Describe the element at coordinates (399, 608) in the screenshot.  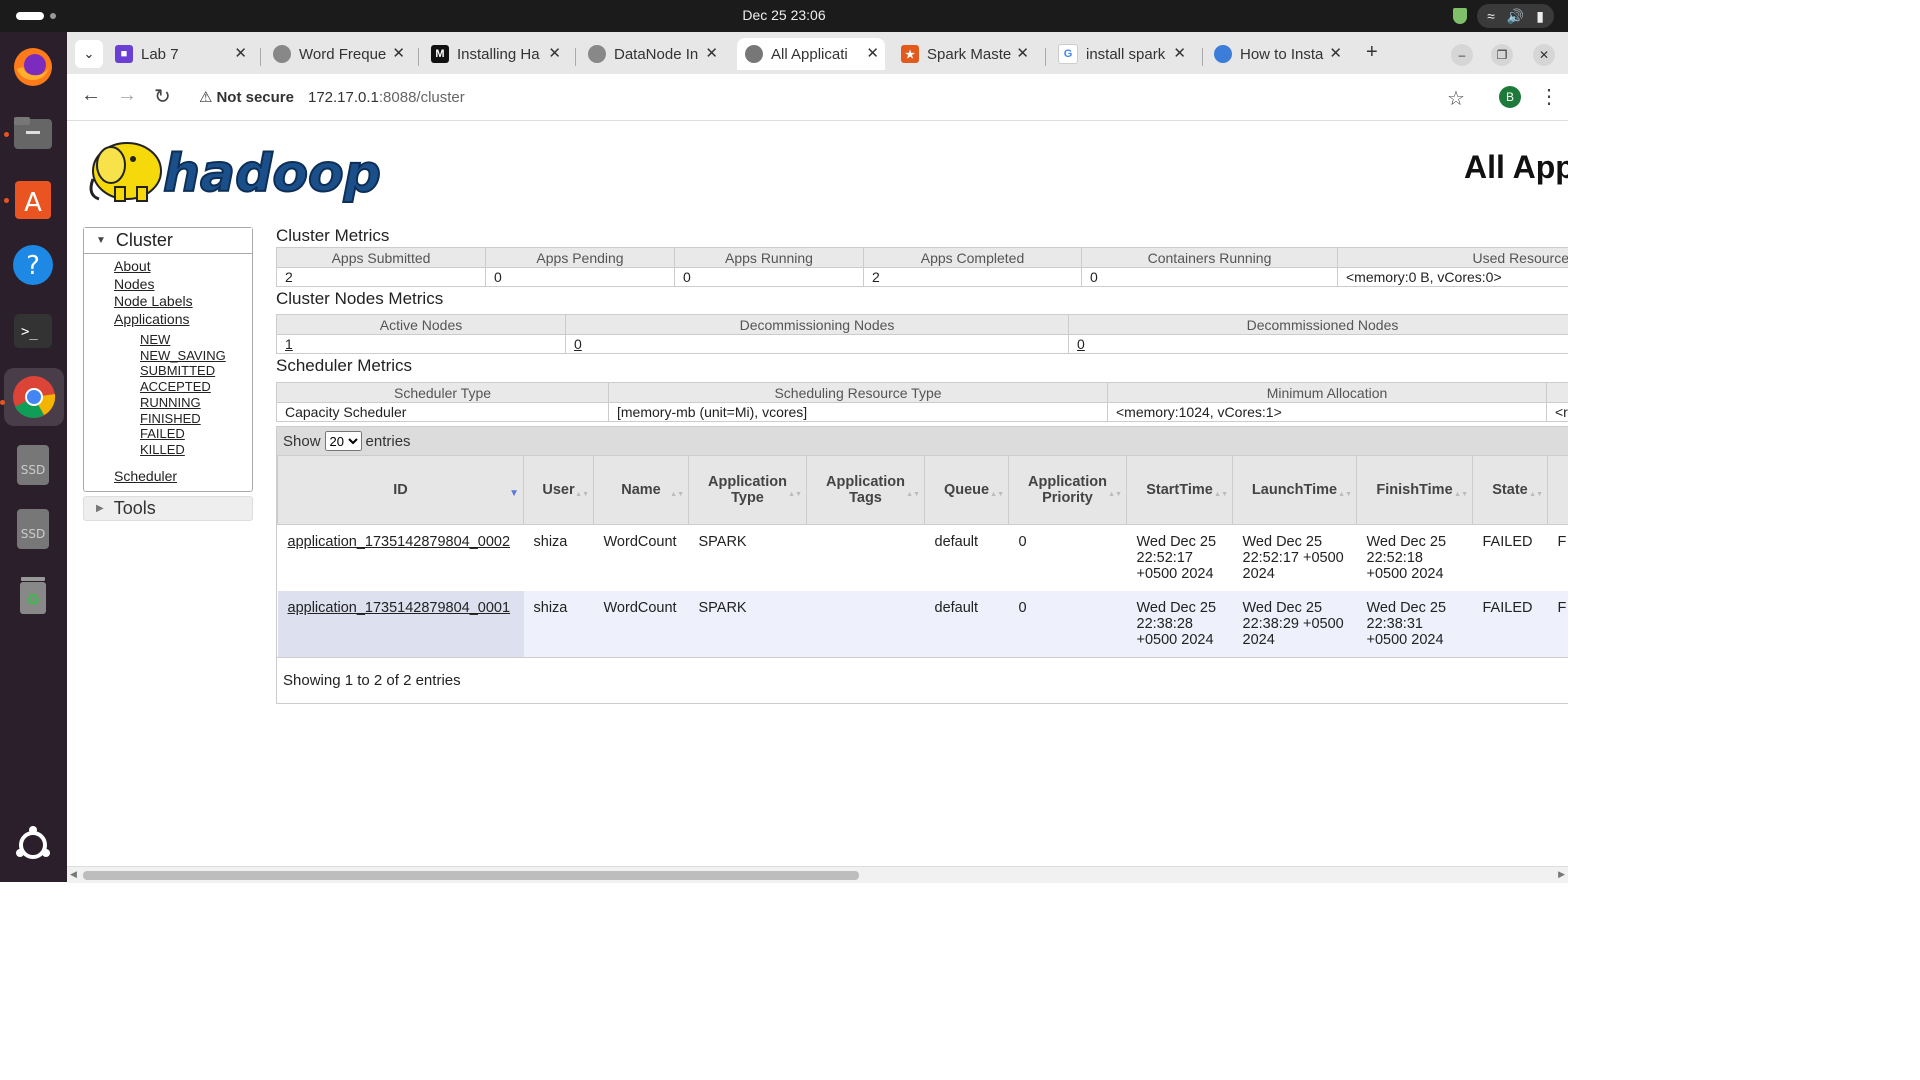
I see `application-id-link: application_1735142879804_0001` at that location.